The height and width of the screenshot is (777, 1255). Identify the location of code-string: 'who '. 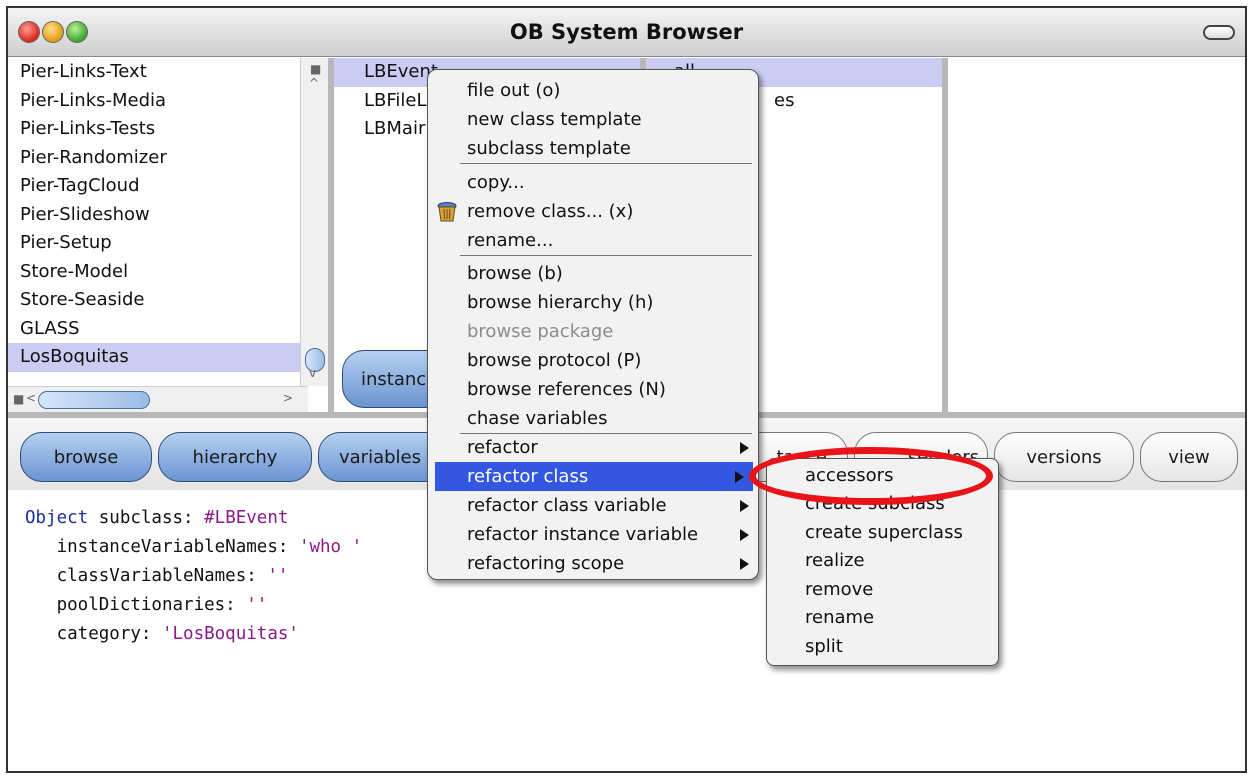
(330, 547).